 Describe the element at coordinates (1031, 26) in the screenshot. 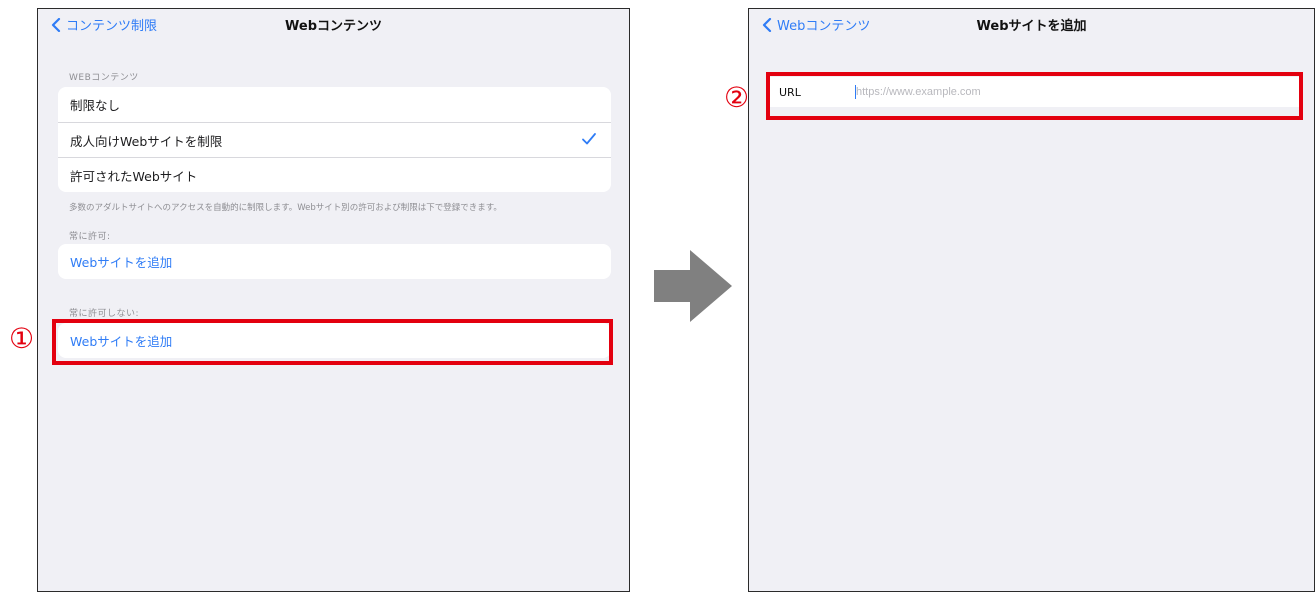

I see `page-title: Webサイトを追加` at that location.